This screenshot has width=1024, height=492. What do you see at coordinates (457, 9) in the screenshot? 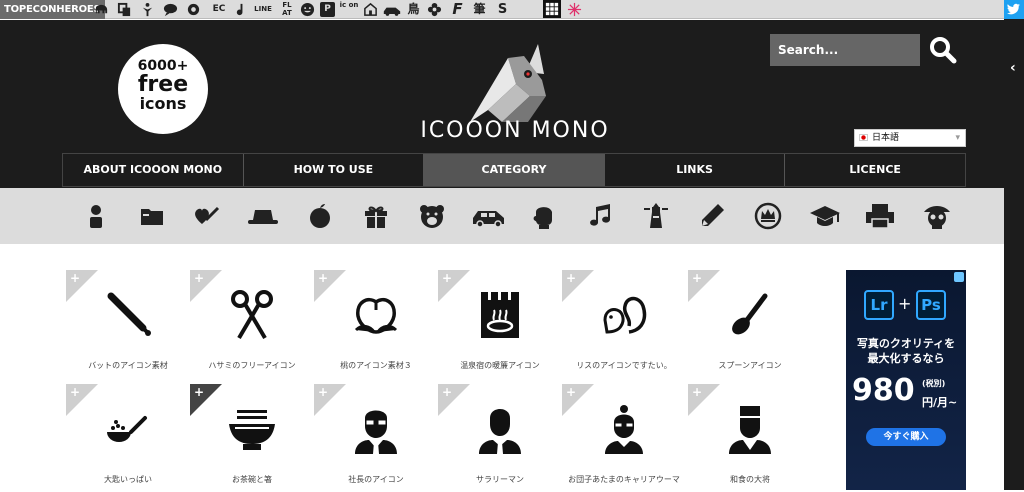
I see `f-letter-icon: F` at bounding box center [457, 9].